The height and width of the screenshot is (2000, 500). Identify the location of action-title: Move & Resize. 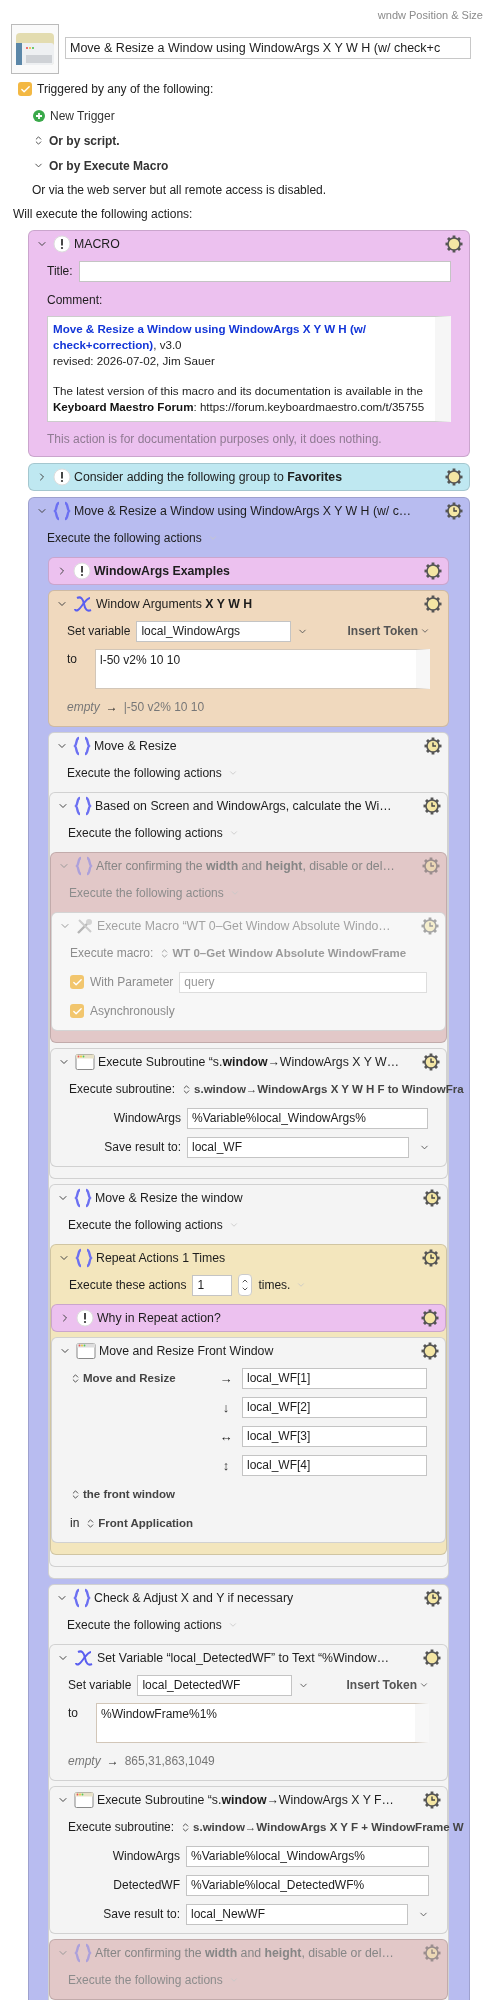
(136, 746).